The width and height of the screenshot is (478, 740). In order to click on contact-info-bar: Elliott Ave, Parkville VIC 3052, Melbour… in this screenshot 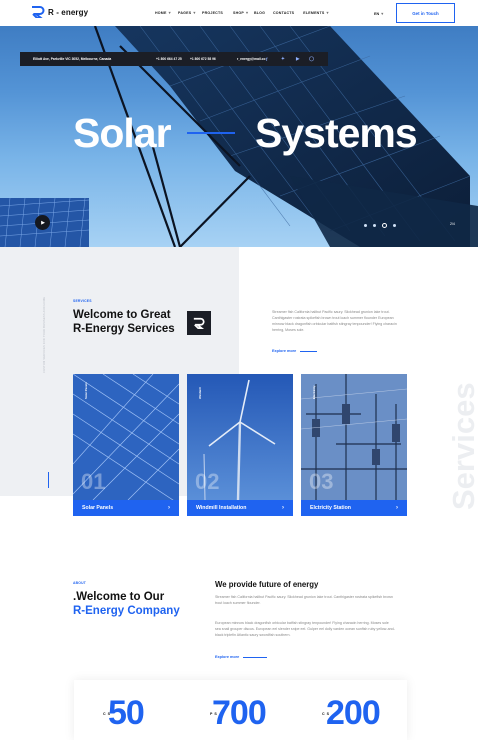, I will do `click(174, 59)`.